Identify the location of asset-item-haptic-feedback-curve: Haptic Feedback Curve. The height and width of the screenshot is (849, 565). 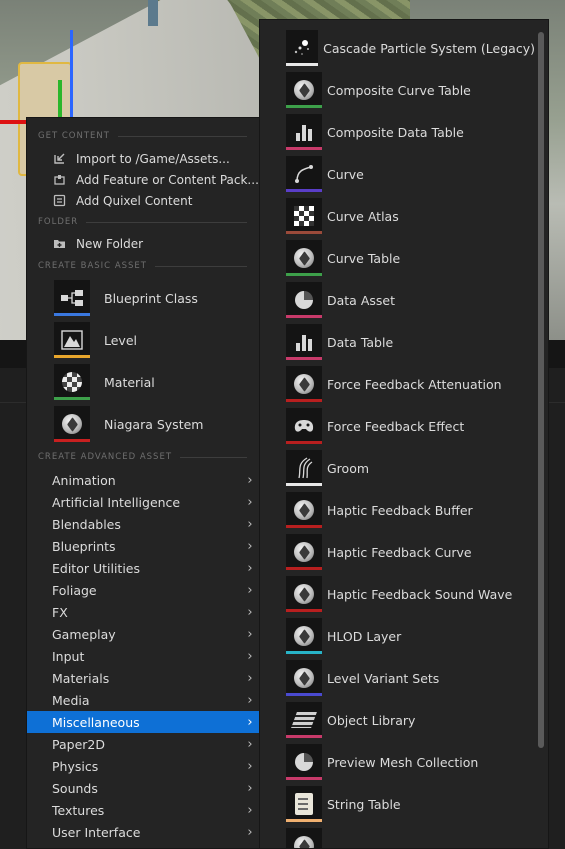
(397, 552).